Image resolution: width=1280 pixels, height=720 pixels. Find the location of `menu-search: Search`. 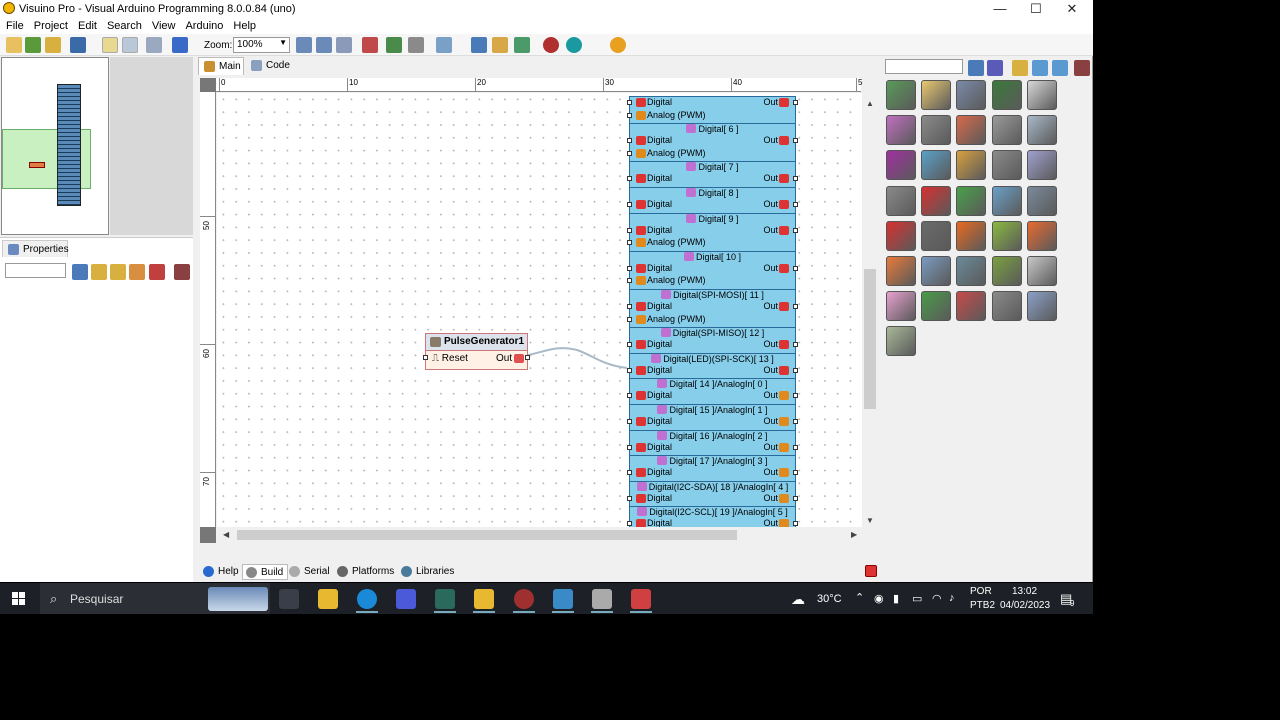

menu-search: Search is located at coordinates (123, 25).